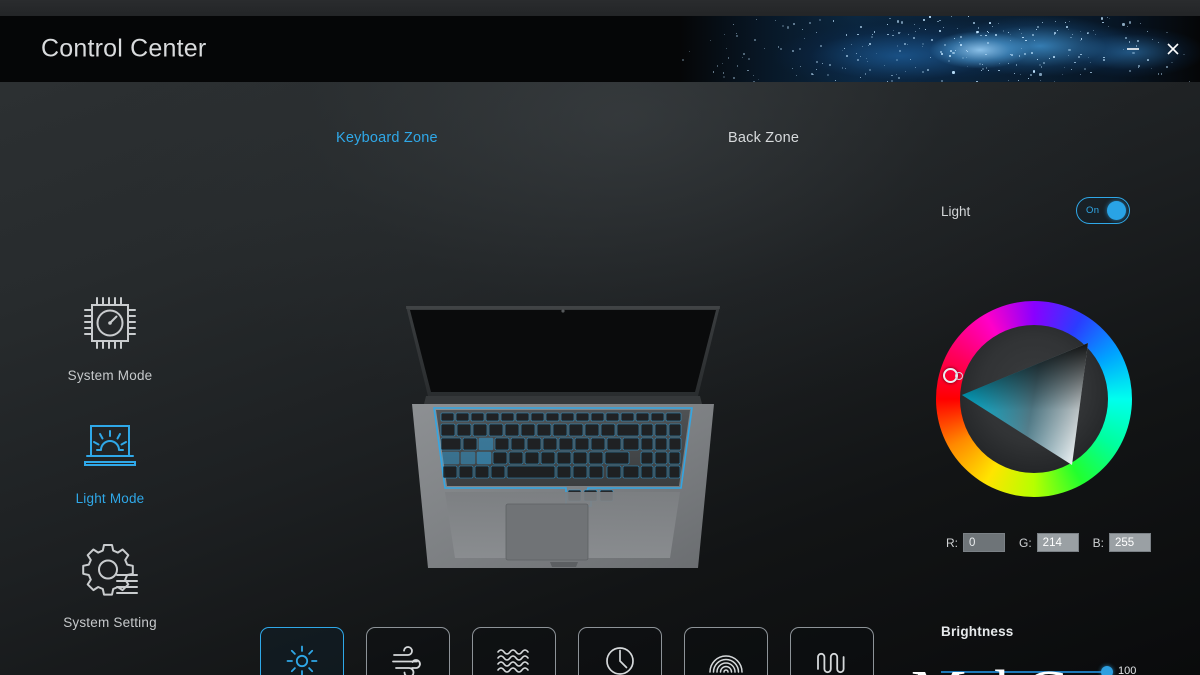 This screenshot has width=1200, height=675. I want to click on color-wheel, so click(1034, 399).